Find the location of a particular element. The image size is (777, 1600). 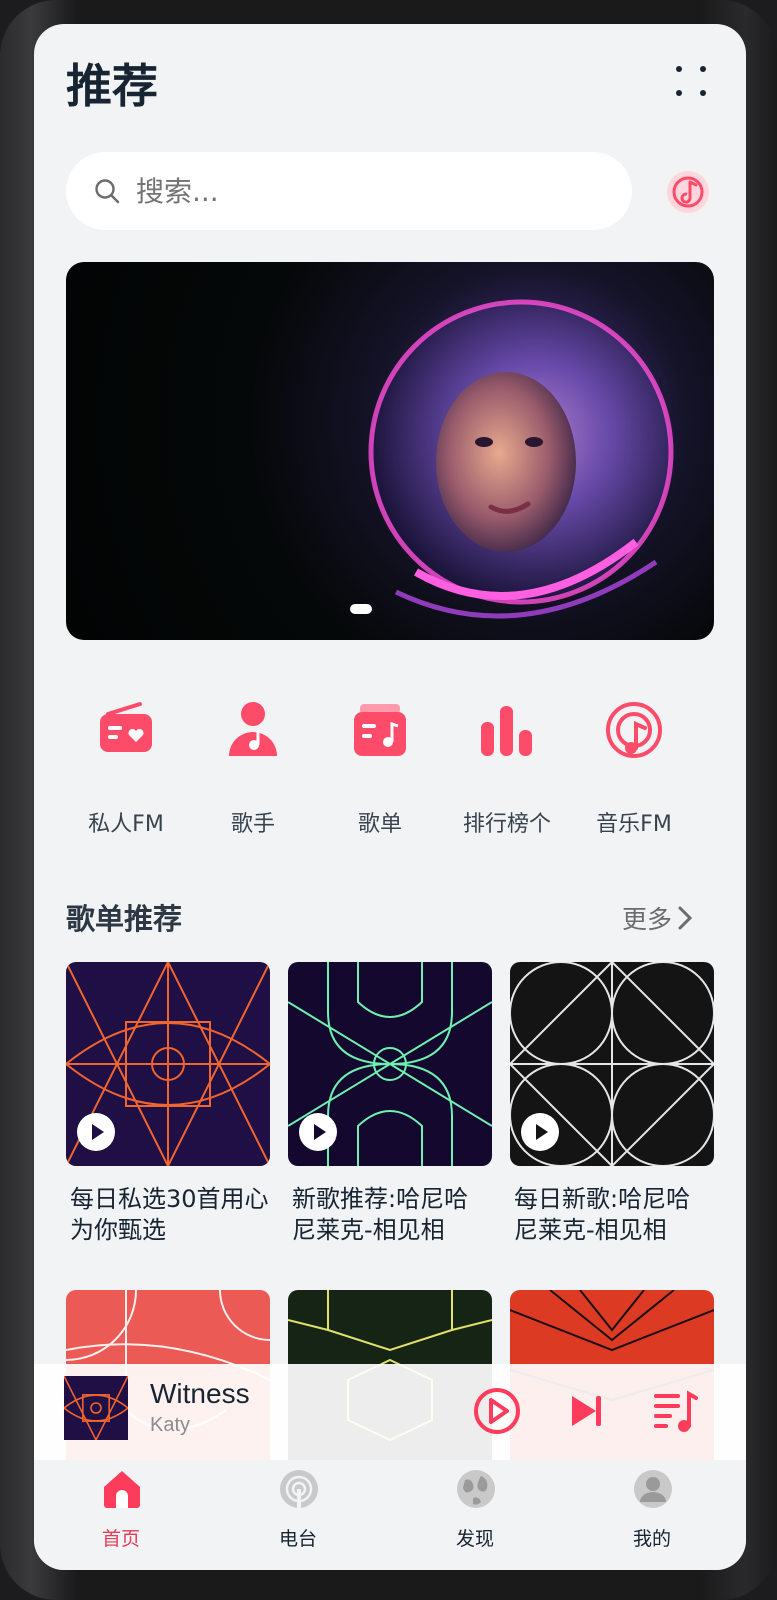

home-icon is located at coordinates (122, 1489).